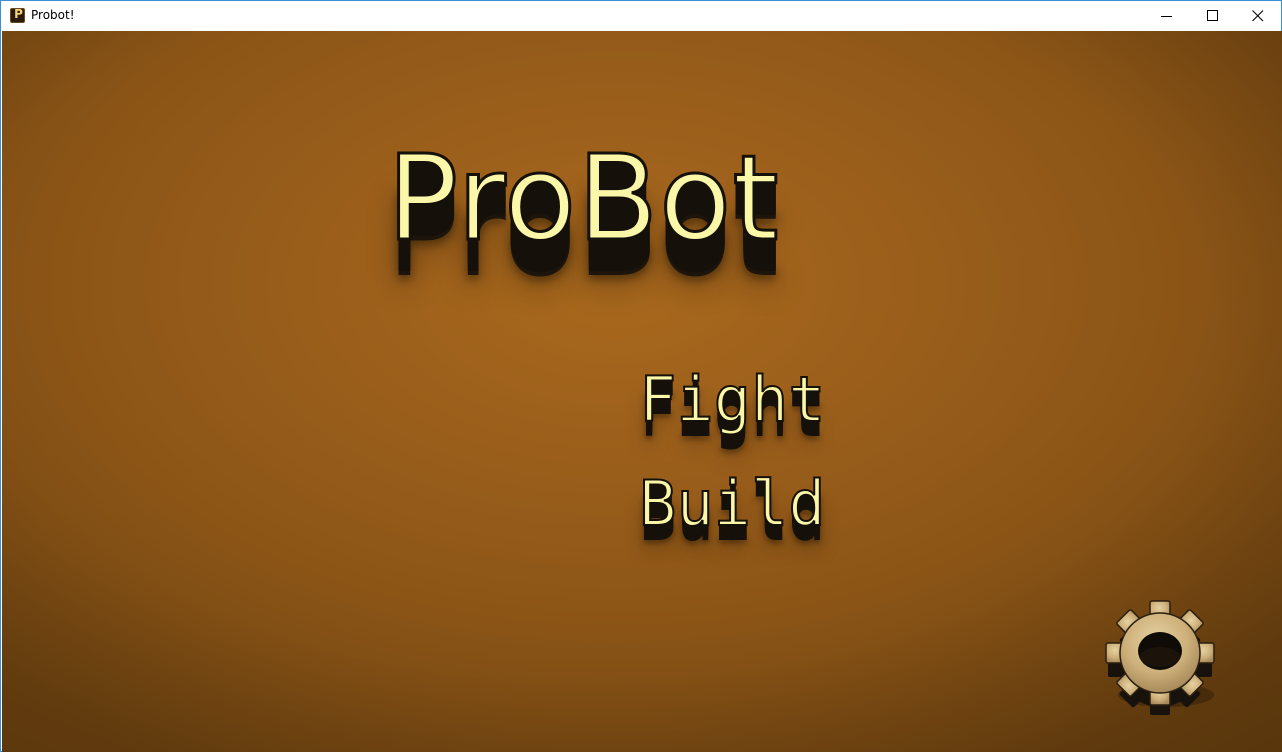 This screenshot has height=752, width=1282. I want to click on gear-icon, so click(1160, 657).